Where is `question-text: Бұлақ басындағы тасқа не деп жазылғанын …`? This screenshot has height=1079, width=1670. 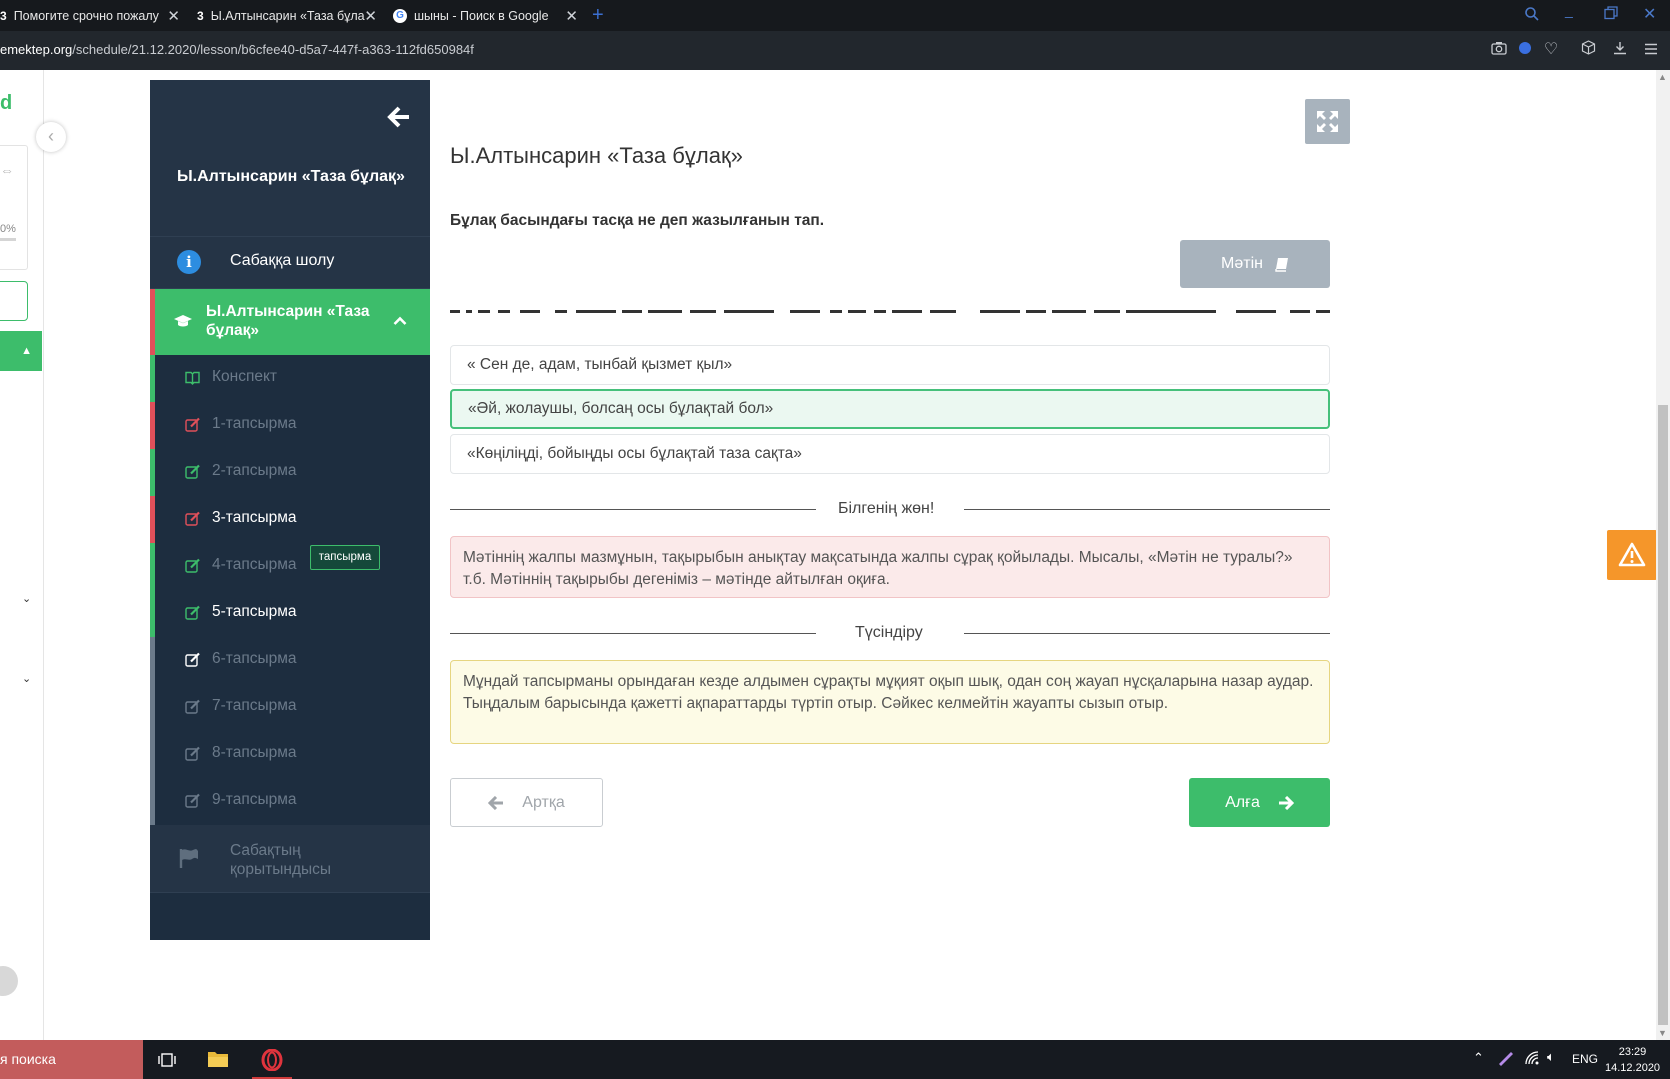 question-text: Бұлақ басындағы тасқа не деп жазылғанын … is located at coordinates (637, 220).